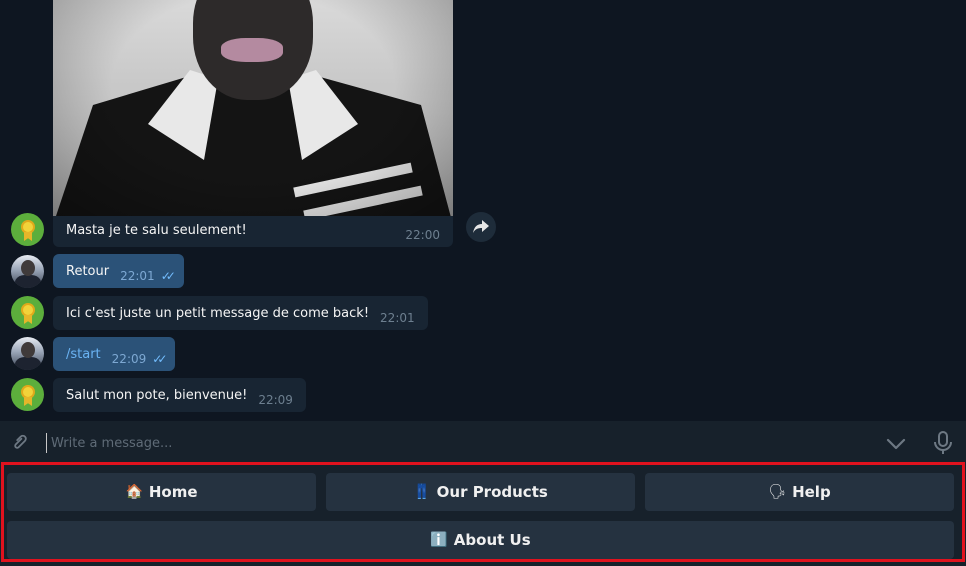 The image size is (966, 566). What do you see at coordinates (492, 540) in the screenshot?
I see `button-label: About Us` at bounding box center [492, 540].